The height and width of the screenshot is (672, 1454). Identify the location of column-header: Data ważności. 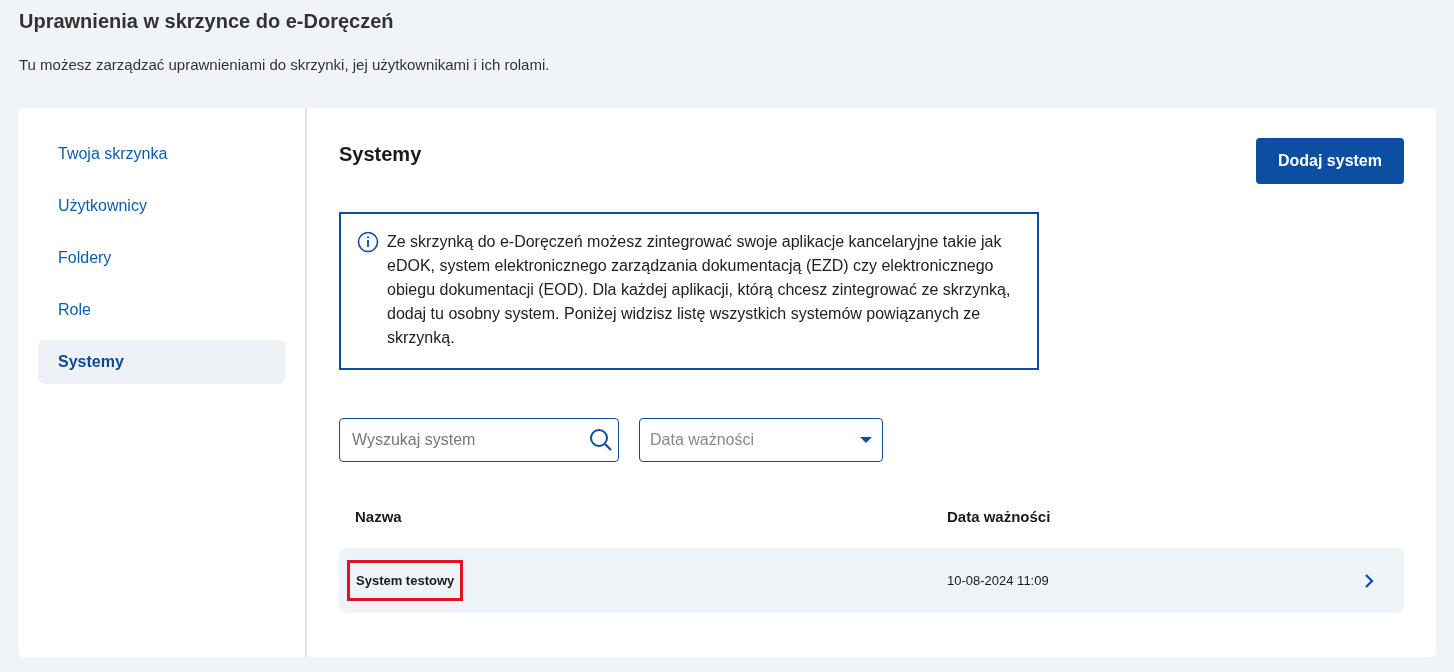
(999, 516).